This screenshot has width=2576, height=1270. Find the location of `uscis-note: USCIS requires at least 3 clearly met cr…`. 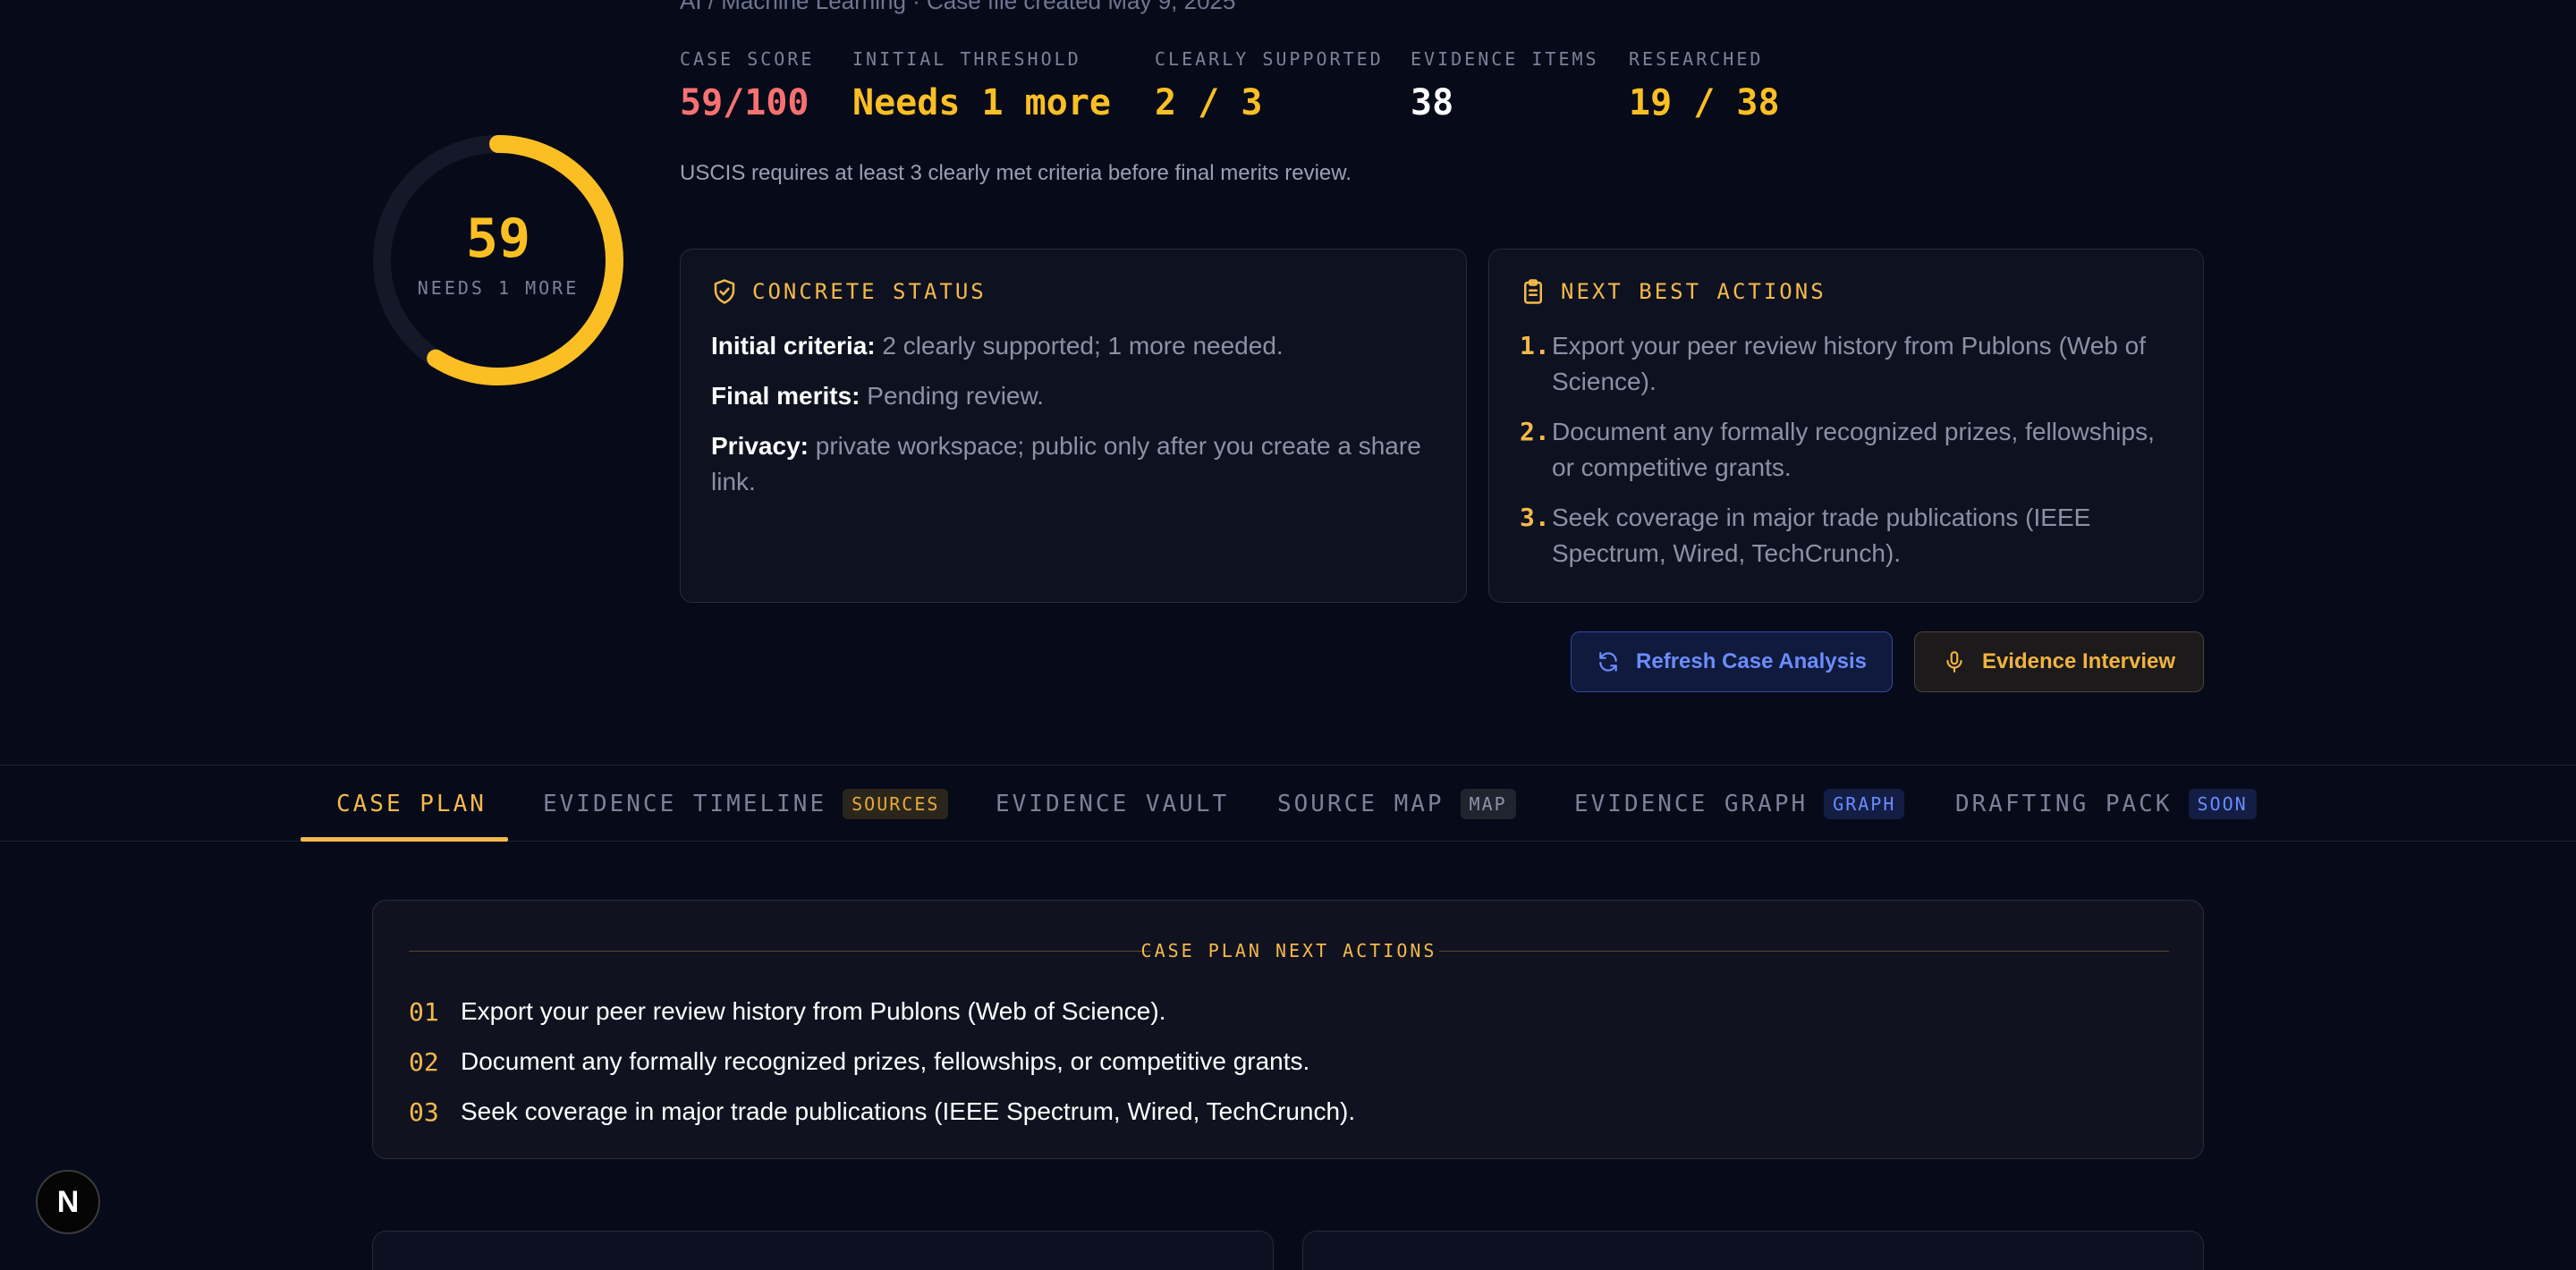

uscis-note: USCIS requires at least 3 clearly met cr… is located at coordinates (1016, 173).